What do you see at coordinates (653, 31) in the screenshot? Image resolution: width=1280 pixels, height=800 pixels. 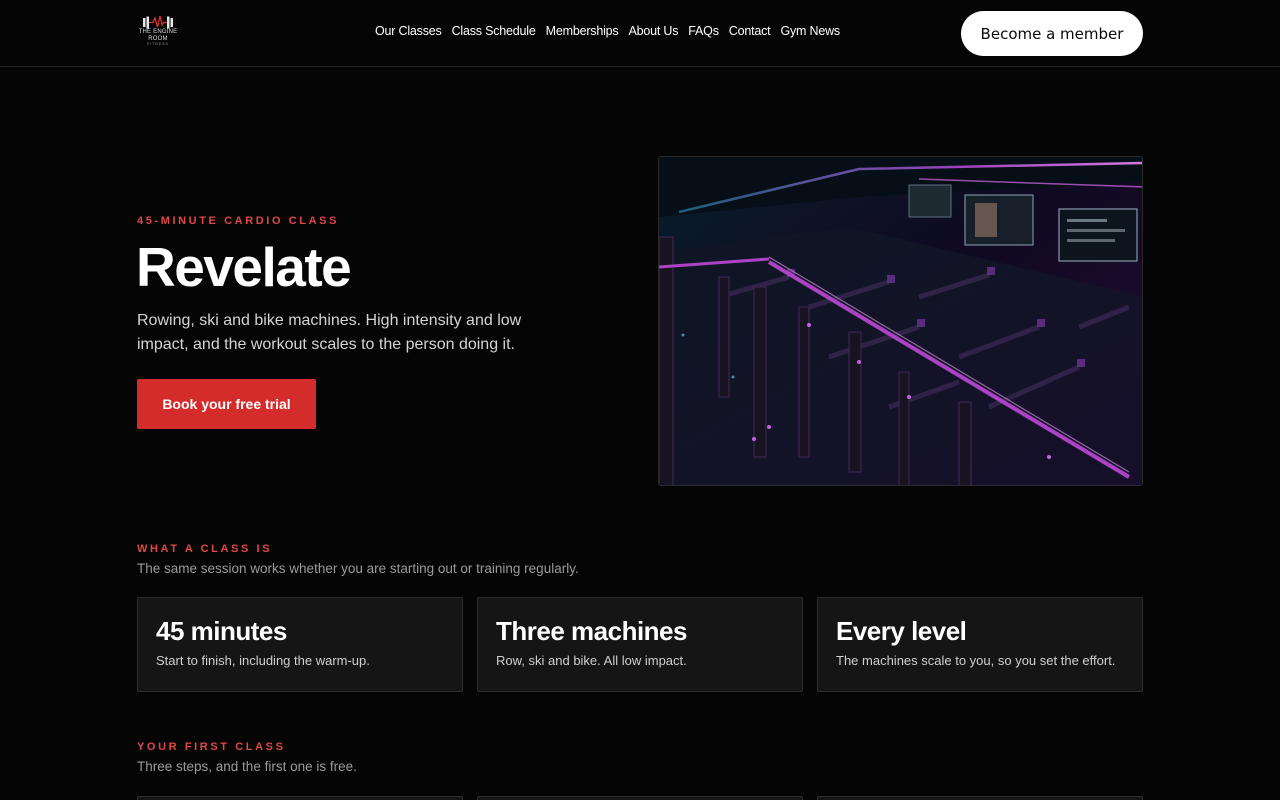 I see `nav-about-us: About Us` at bounding box center [653, 31].